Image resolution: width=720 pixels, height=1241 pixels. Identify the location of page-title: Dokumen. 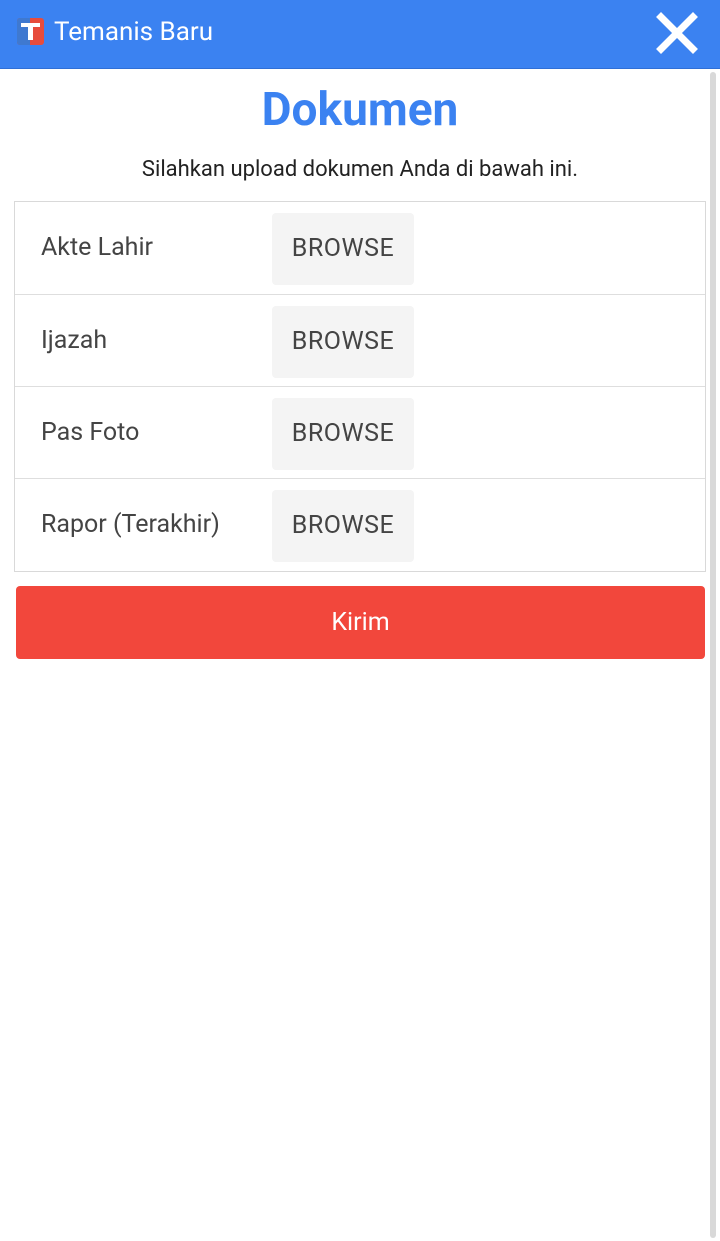
(360, 110).